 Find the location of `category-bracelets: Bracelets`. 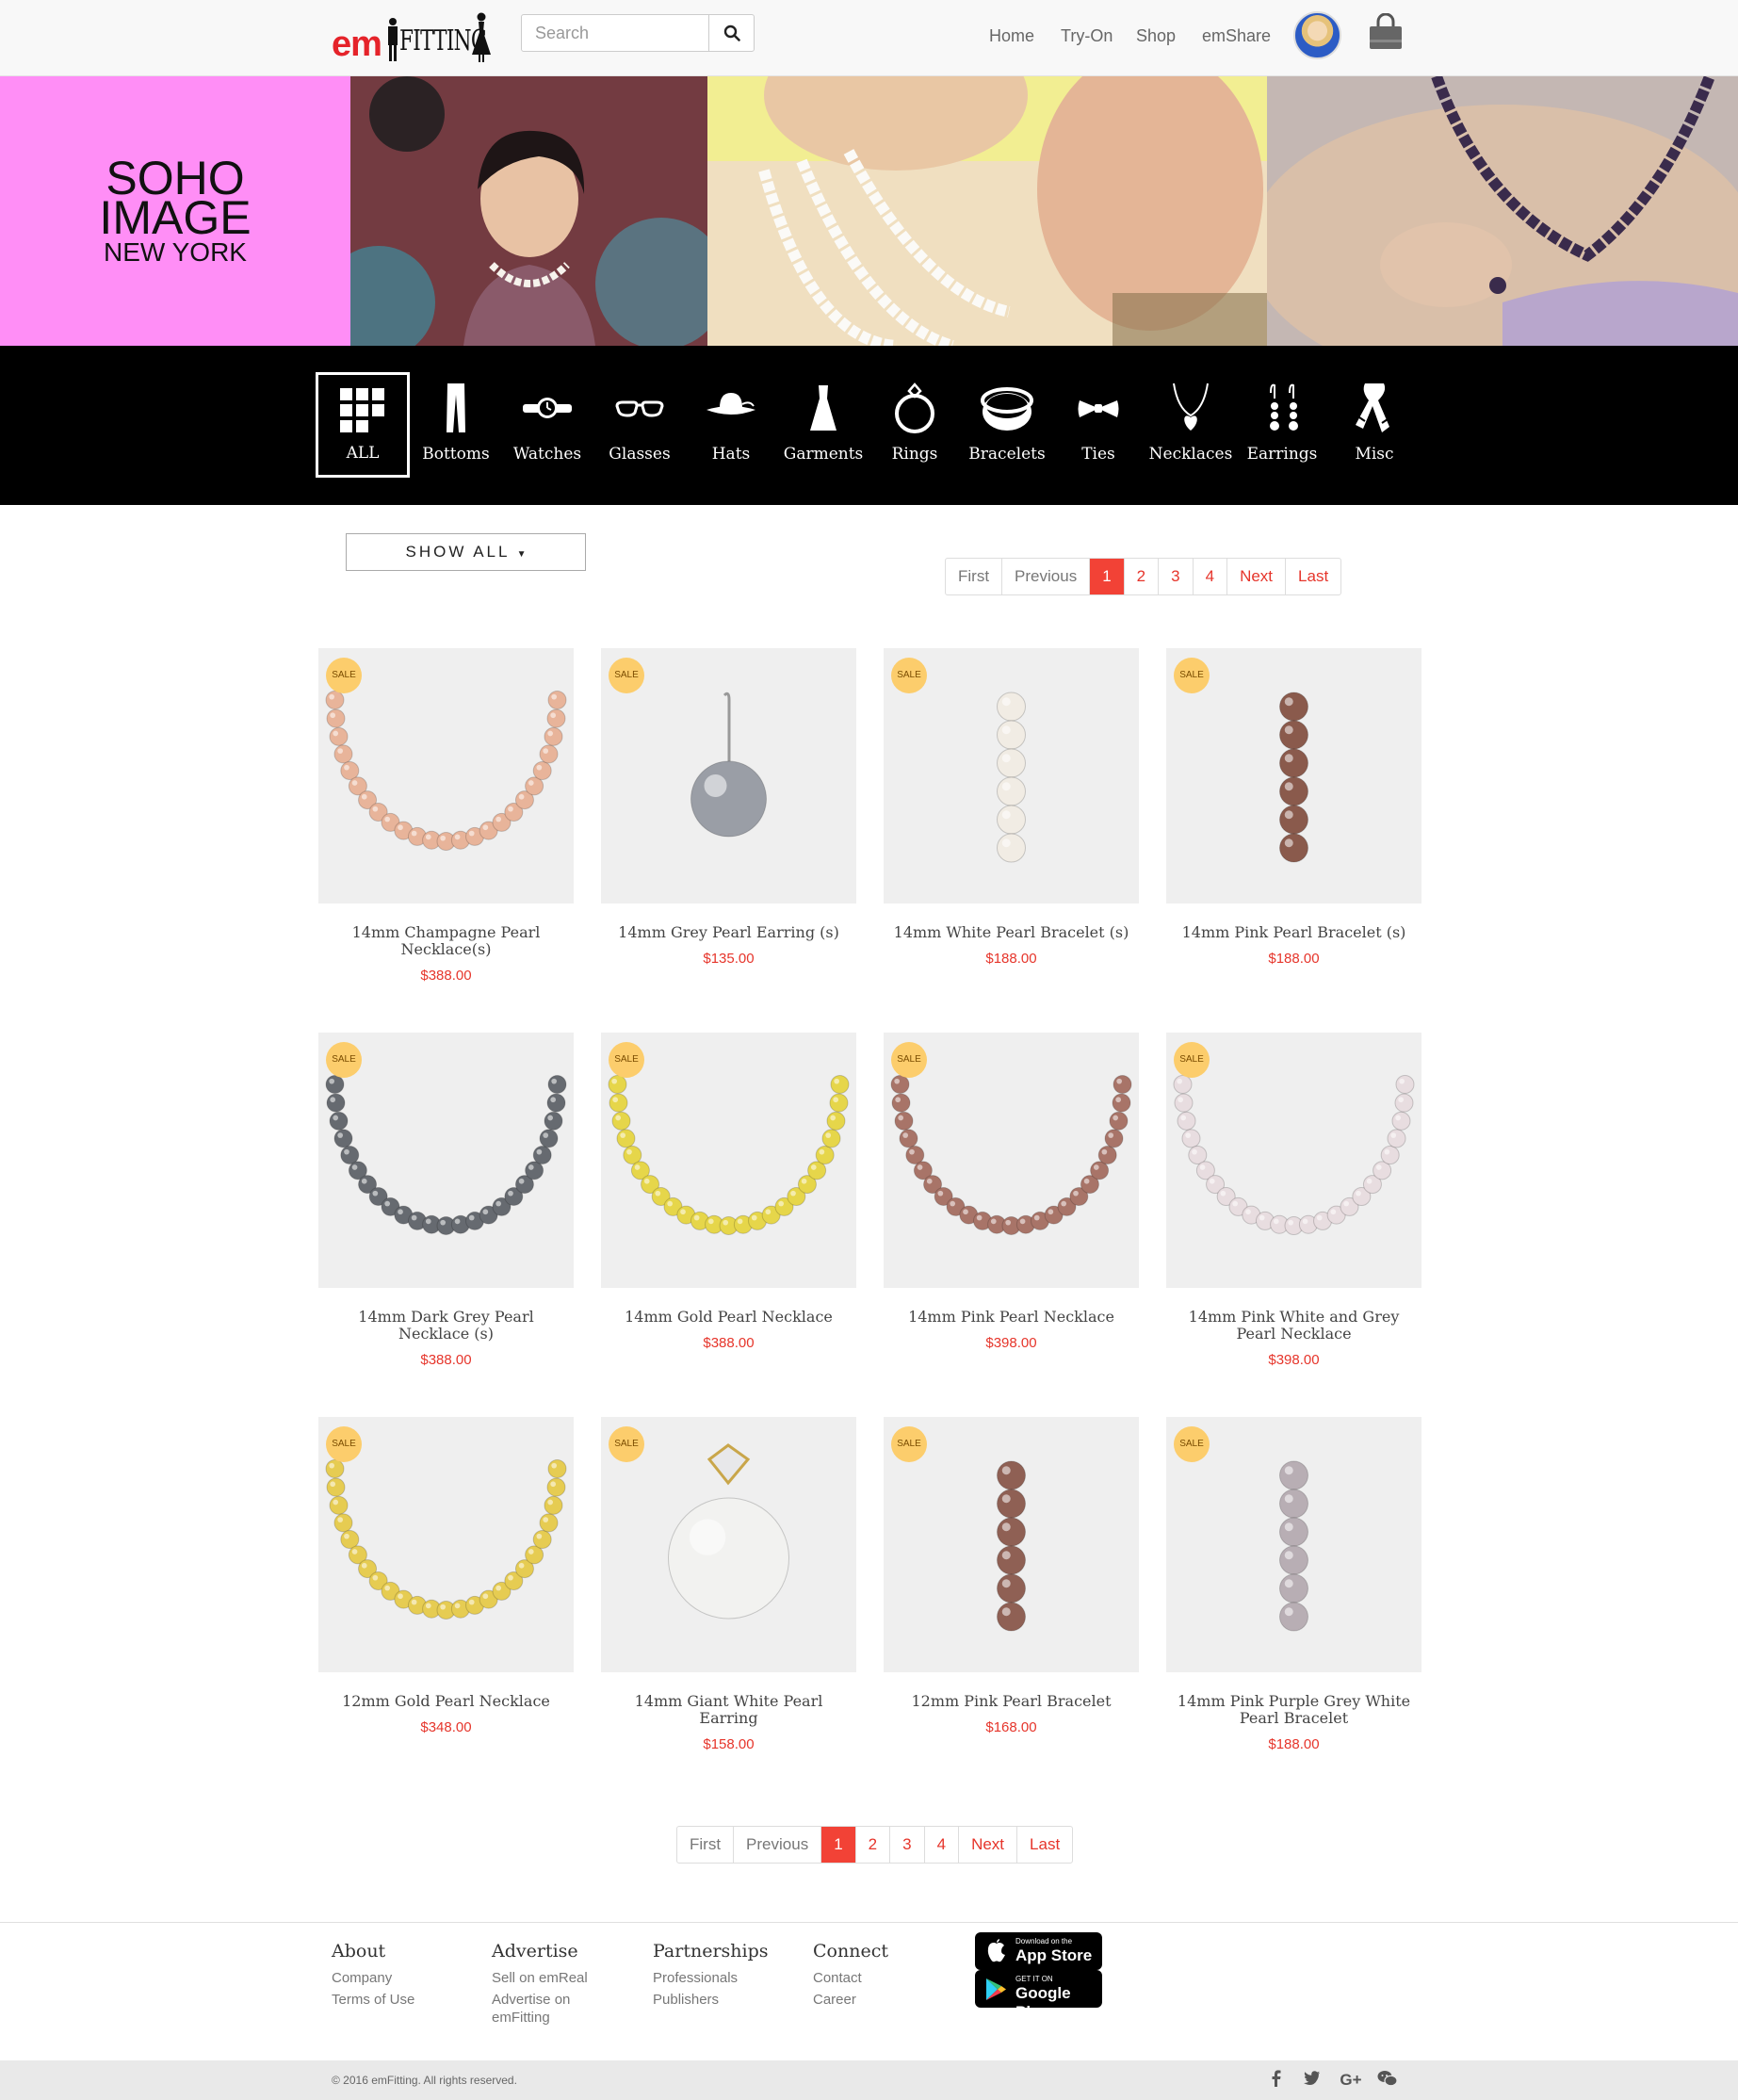

category-bracelets: Bracelets is located at coordinates (1007, 425).